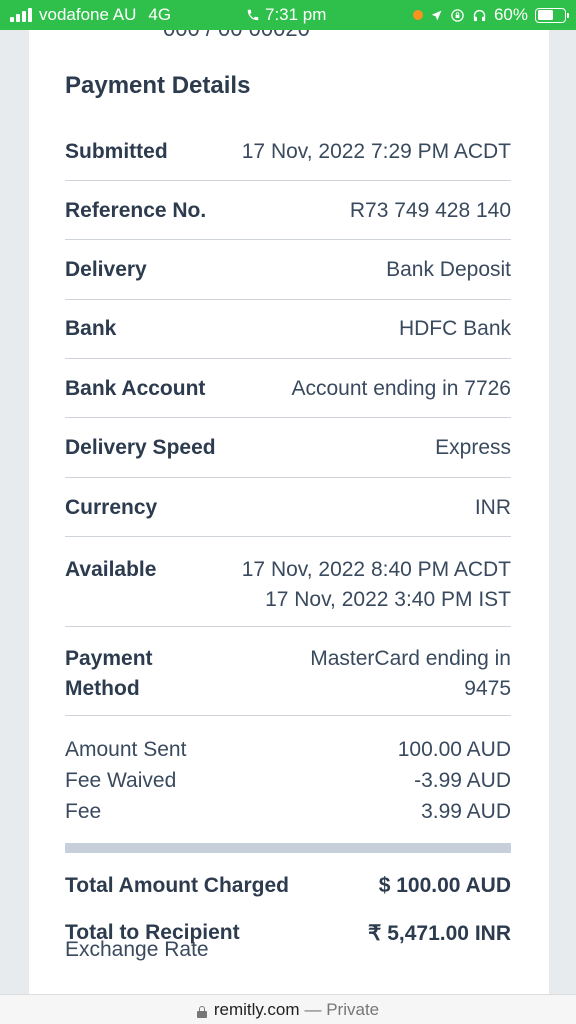 This screenshot has width=576, height=1024. I want to click on fee-label: Fee, so click(83, 811).